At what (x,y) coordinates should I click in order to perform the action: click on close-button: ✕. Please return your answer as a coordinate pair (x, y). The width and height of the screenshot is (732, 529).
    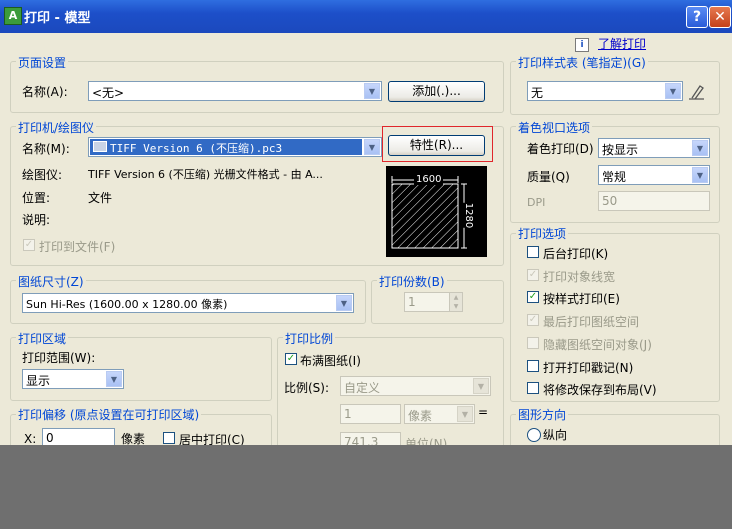
    Looking at the image, I should click on (720, 17).